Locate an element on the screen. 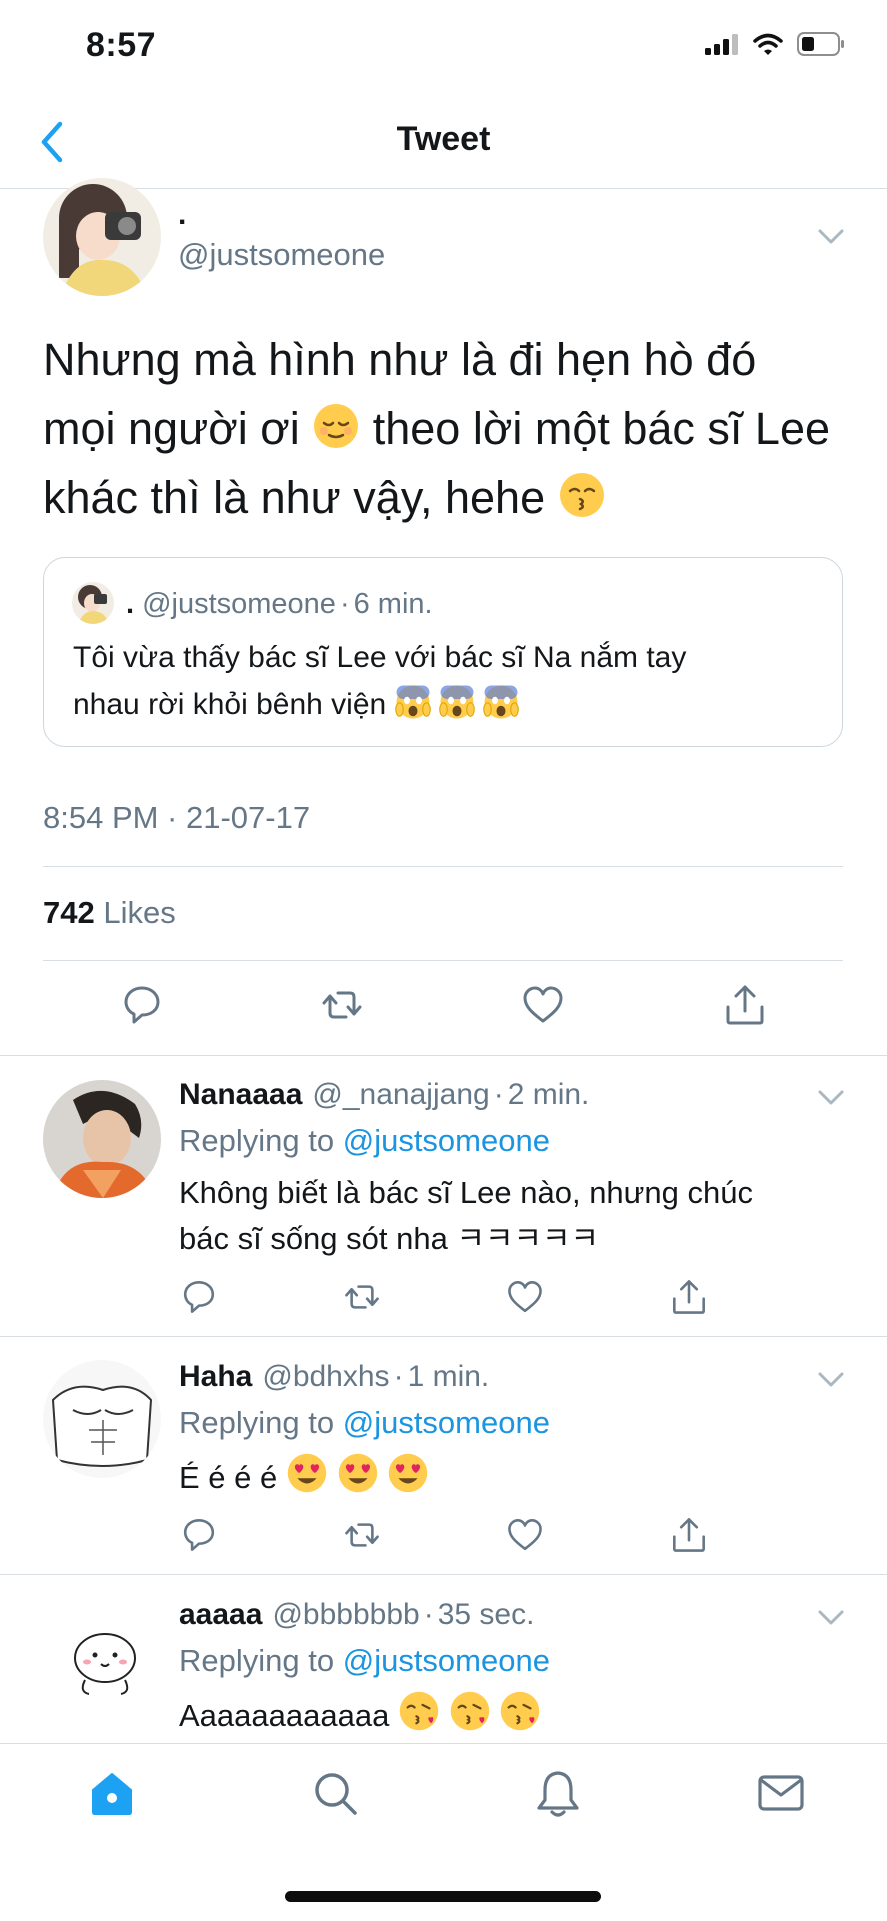 The width and height of the screenshot is (887, 1921). kissing-face-emoji-icon is located at coordinates (581, 495).